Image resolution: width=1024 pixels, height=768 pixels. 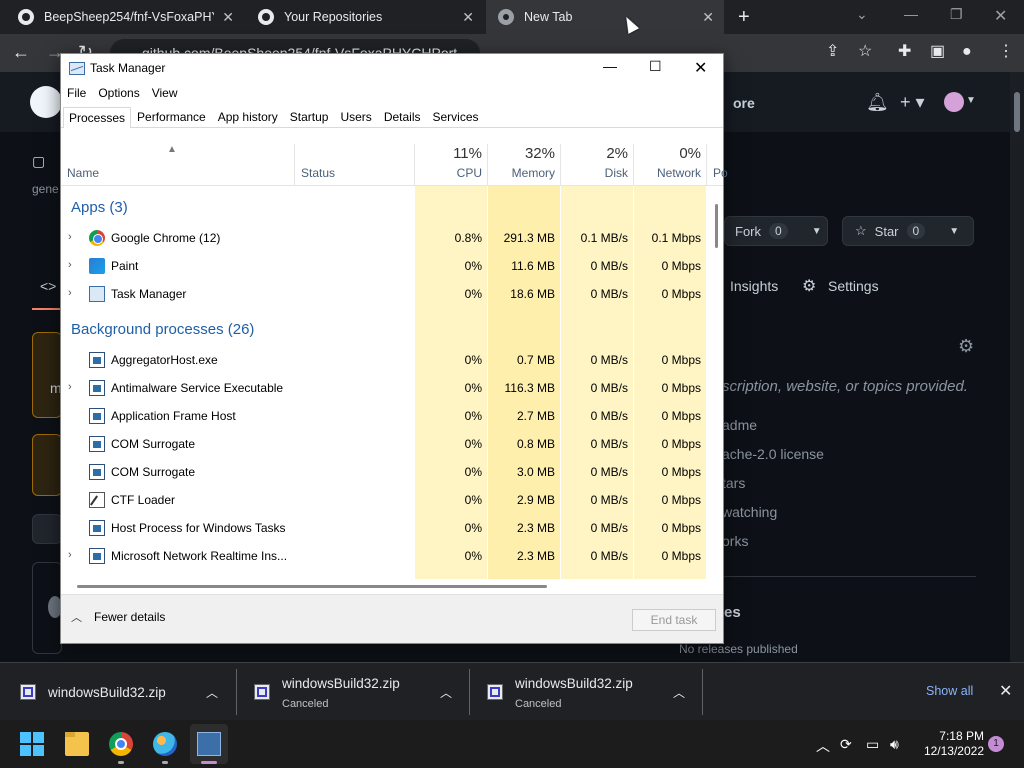 What do you see at coordinates (165, 94) in the screenshot?
I see `menu-view: View` at bounding box center [165, 94].